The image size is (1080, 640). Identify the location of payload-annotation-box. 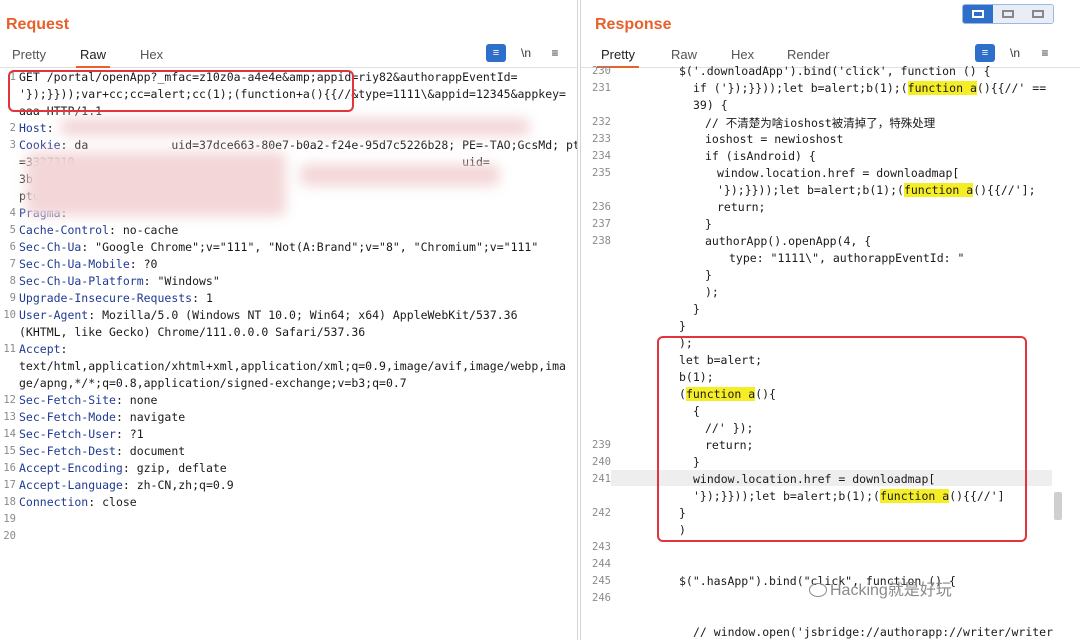
(181, 91).